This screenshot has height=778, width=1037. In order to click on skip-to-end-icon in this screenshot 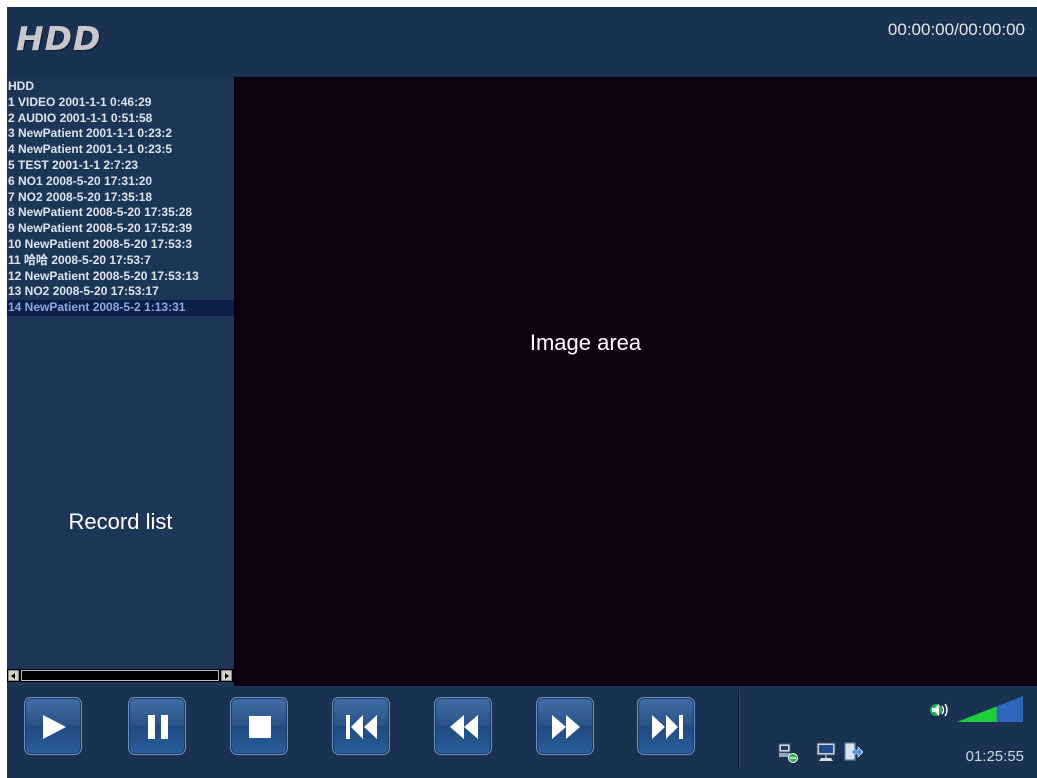, I will do `click(667, 727)`.